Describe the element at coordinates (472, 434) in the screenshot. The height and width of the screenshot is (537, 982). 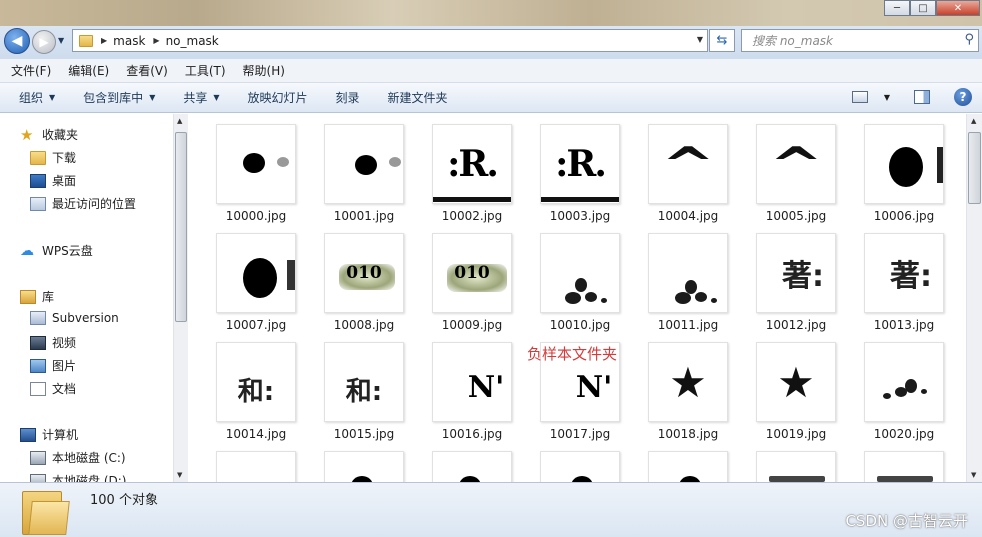
I see `file-name: 10016.jpg` at that location.